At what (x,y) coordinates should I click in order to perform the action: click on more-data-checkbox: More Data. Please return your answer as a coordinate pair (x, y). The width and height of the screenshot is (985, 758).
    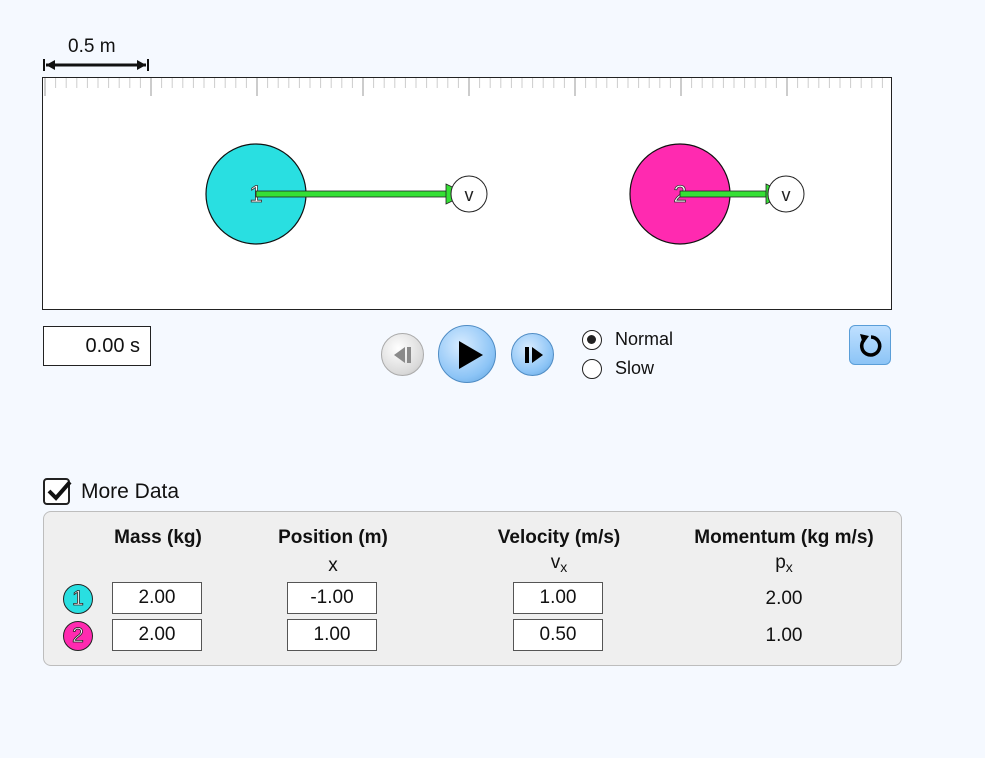
    Looking at the image, I should click on (111, 491).